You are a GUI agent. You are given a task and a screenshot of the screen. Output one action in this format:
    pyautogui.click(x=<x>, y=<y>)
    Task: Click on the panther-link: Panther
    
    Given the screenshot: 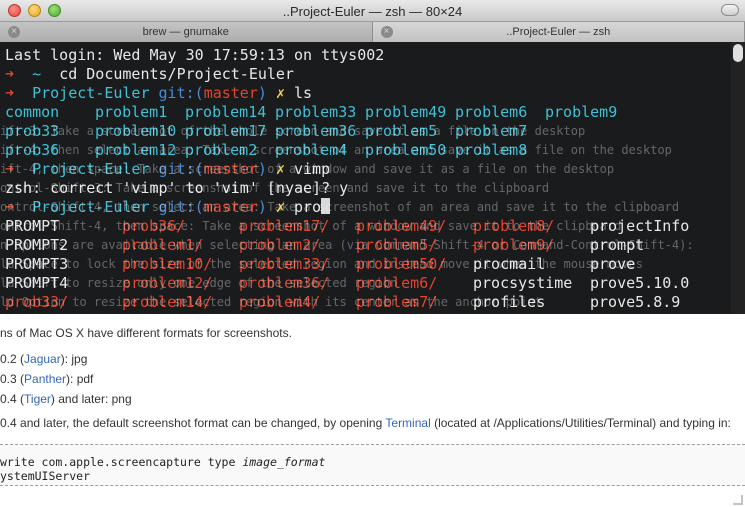 What is the action you would take?
    pyautogui.click(x=45, y=379)
    